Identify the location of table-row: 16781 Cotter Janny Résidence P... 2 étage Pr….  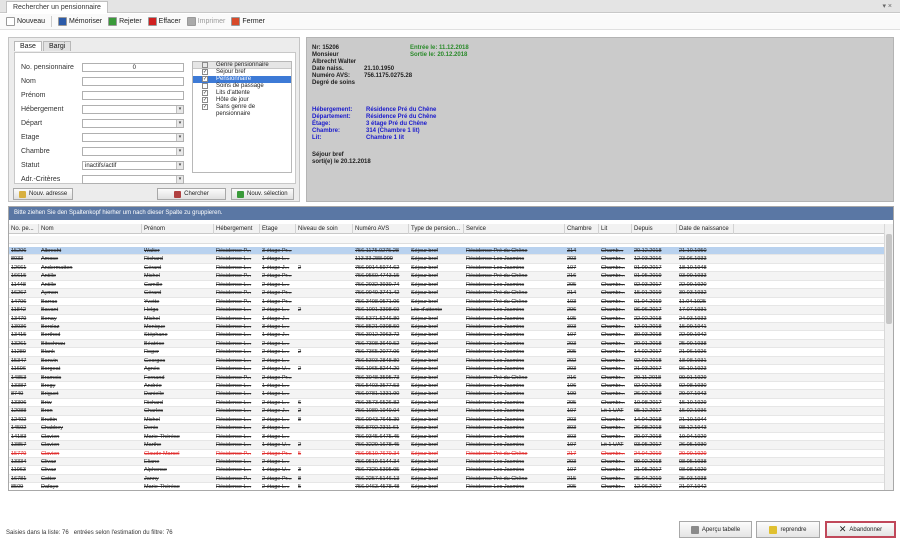
(447, 479).